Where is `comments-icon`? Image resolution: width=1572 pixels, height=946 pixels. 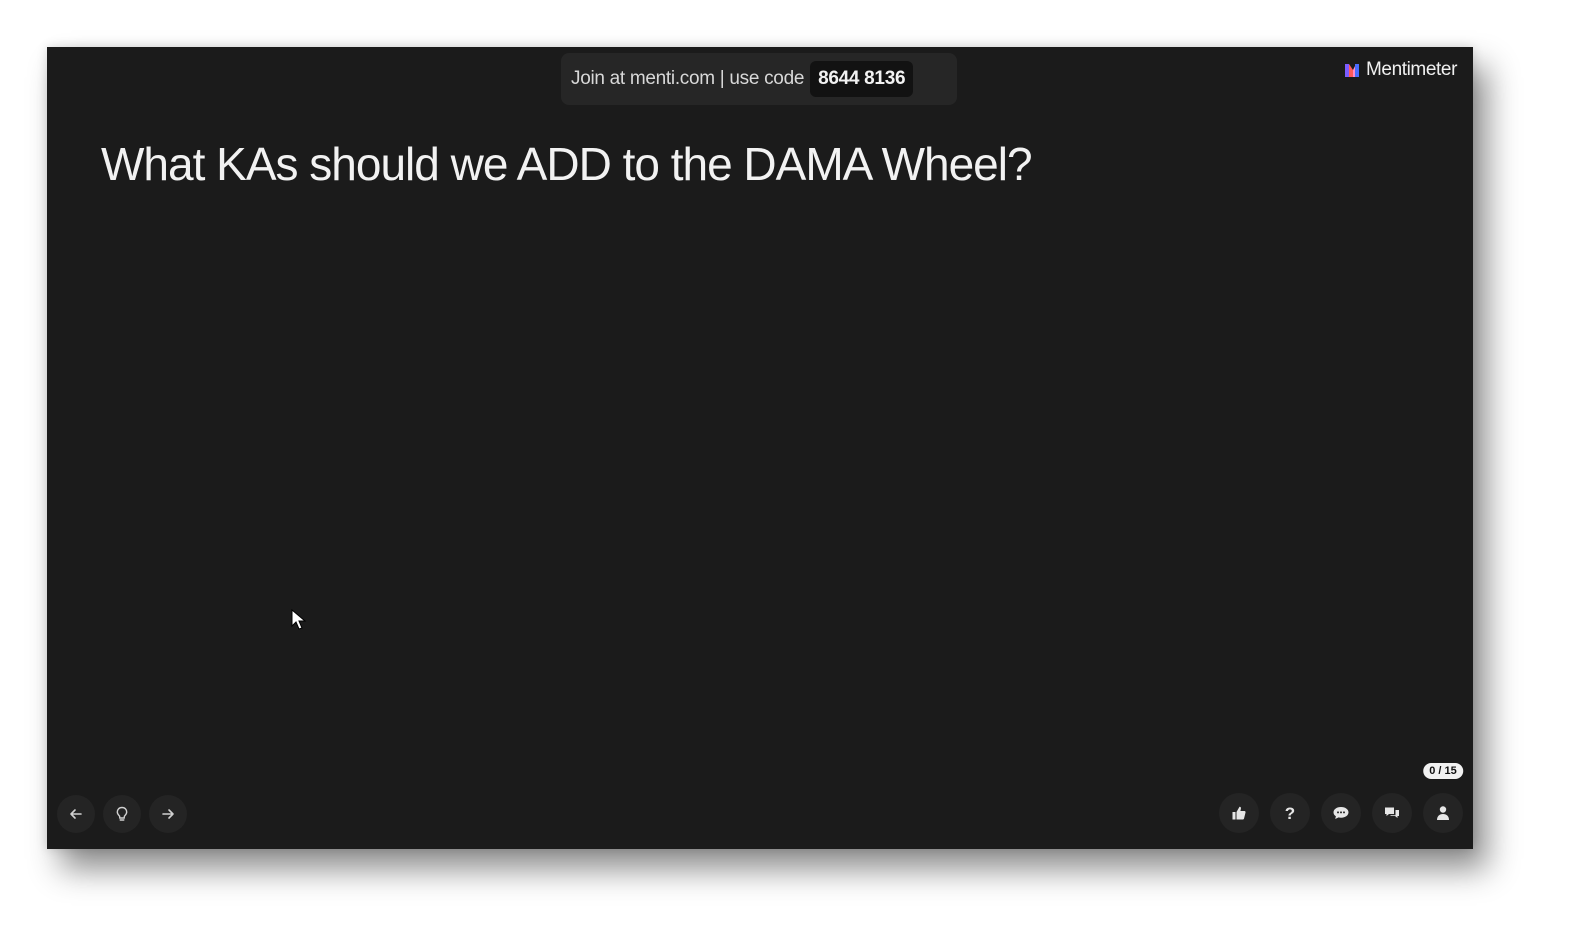 comments-icon is located at coordinates (1392, 812).